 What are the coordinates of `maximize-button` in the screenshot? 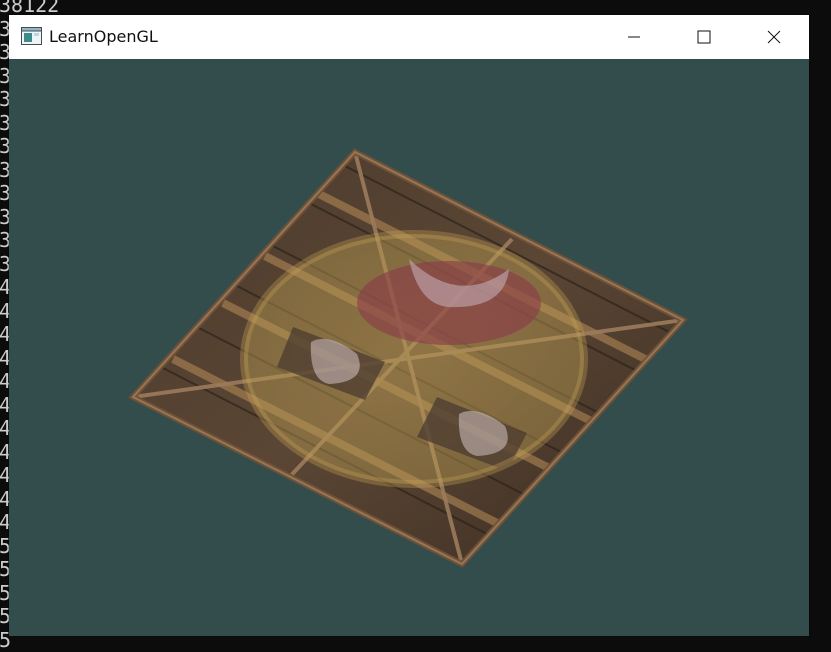 It's located at (704, 37).